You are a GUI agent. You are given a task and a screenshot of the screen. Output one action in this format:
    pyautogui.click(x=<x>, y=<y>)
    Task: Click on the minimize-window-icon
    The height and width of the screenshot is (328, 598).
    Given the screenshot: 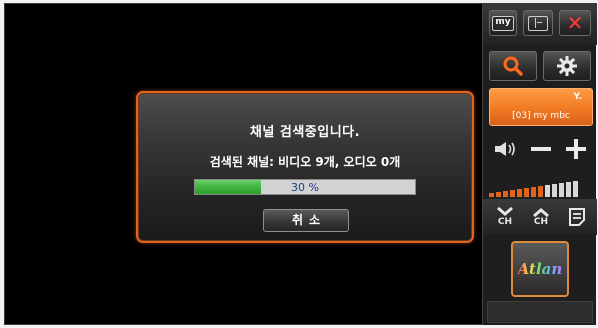 What is the action you would take?
    pyautogui.click(x=538, y=23)
    